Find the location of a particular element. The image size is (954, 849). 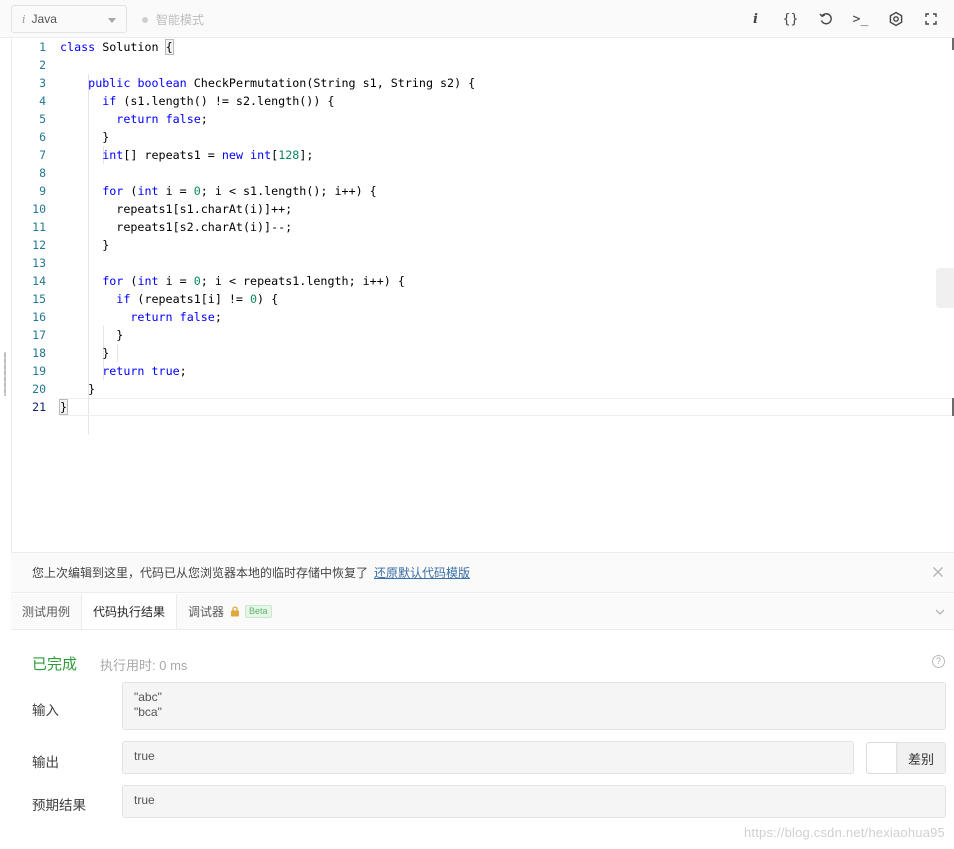

side-panel-handle is located at coordinates (945, 288).